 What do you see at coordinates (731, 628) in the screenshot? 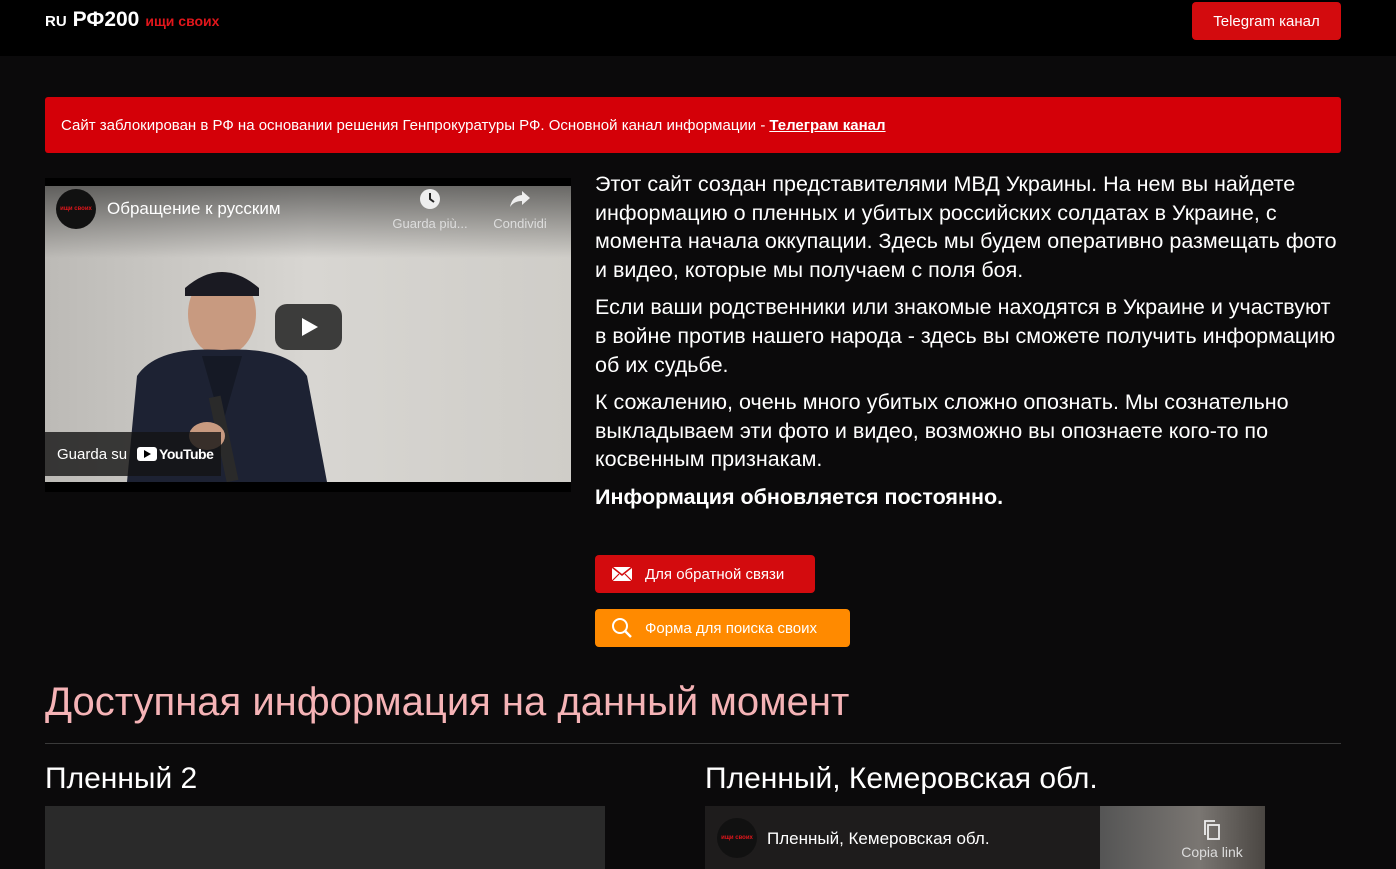
I see `search-form-label: Форма для поиска своих` at bounding box center [731, 628].